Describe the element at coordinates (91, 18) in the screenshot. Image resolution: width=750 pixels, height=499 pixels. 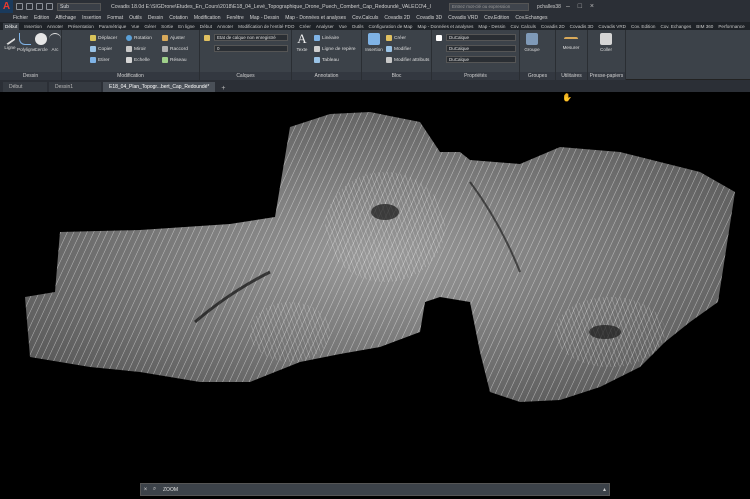
I see `menu-item: Insertion` at that location.